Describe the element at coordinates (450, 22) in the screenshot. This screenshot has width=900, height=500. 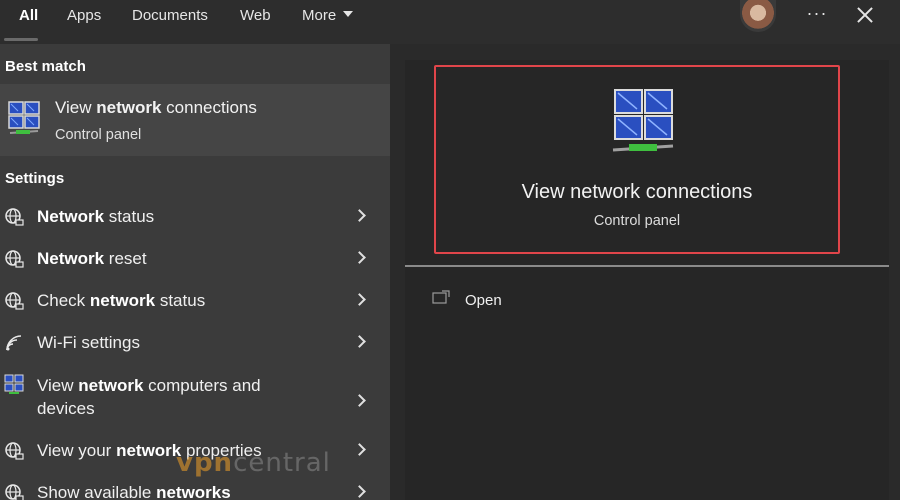
I see `search-filter-bar: All Apps Documents Web More ···` at that location.